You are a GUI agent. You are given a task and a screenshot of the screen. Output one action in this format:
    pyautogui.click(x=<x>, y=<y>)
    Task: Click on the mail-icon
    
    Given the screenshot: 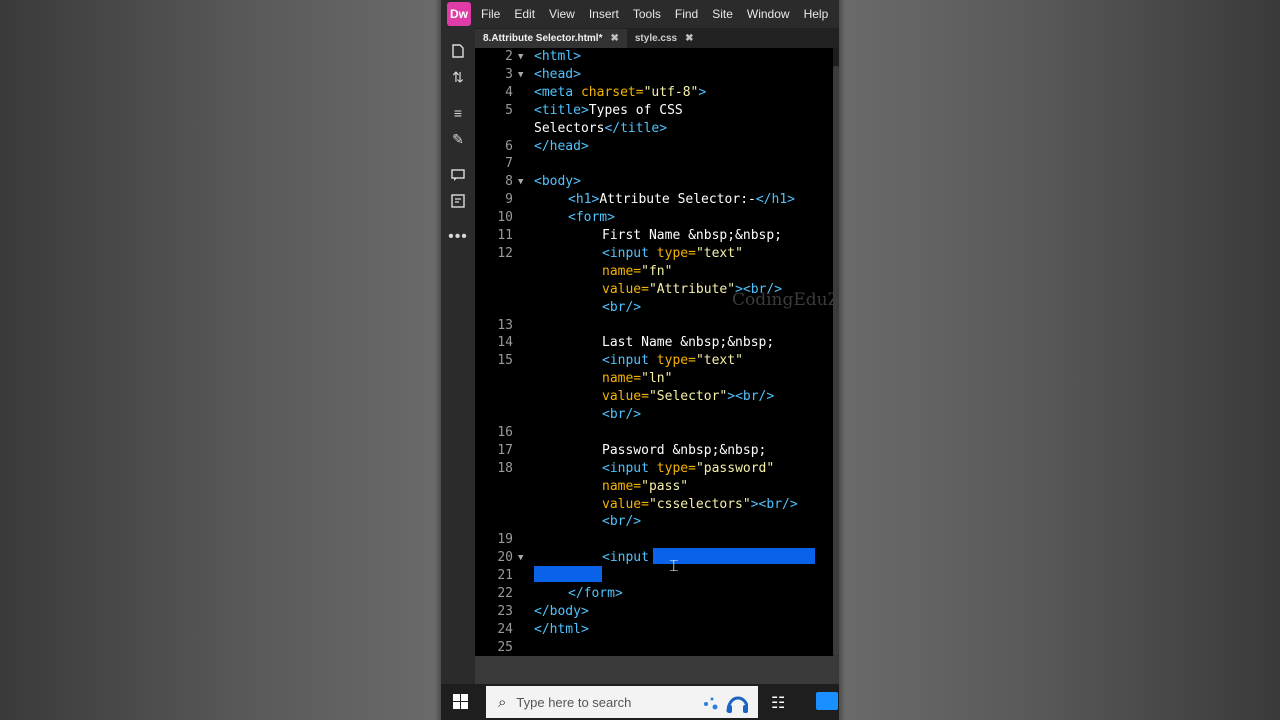 What is the action you would take?
    pyautogui.click(x=827, y=701)
    